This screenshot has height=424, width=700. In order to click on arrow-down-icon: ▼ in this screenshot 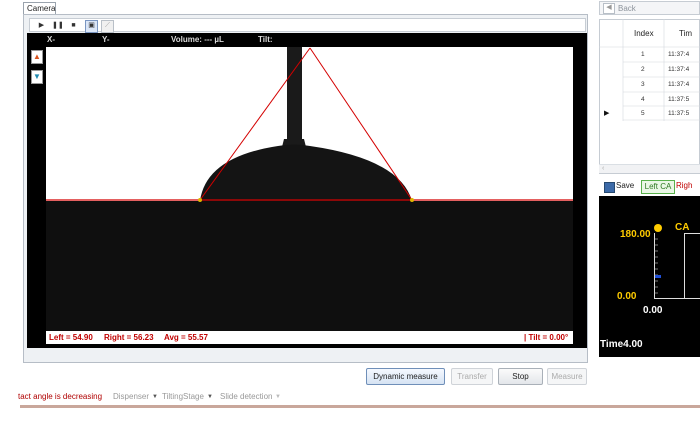, I will do `click(37, 77)`.